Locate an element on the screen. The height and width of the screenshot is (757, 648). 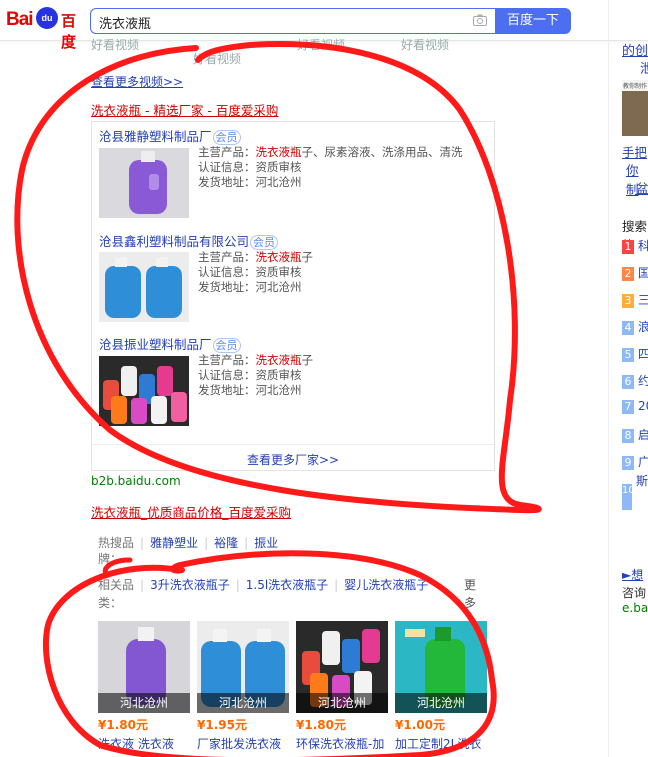
hot-search-text: 斯 is located at coordinates (642, 481).